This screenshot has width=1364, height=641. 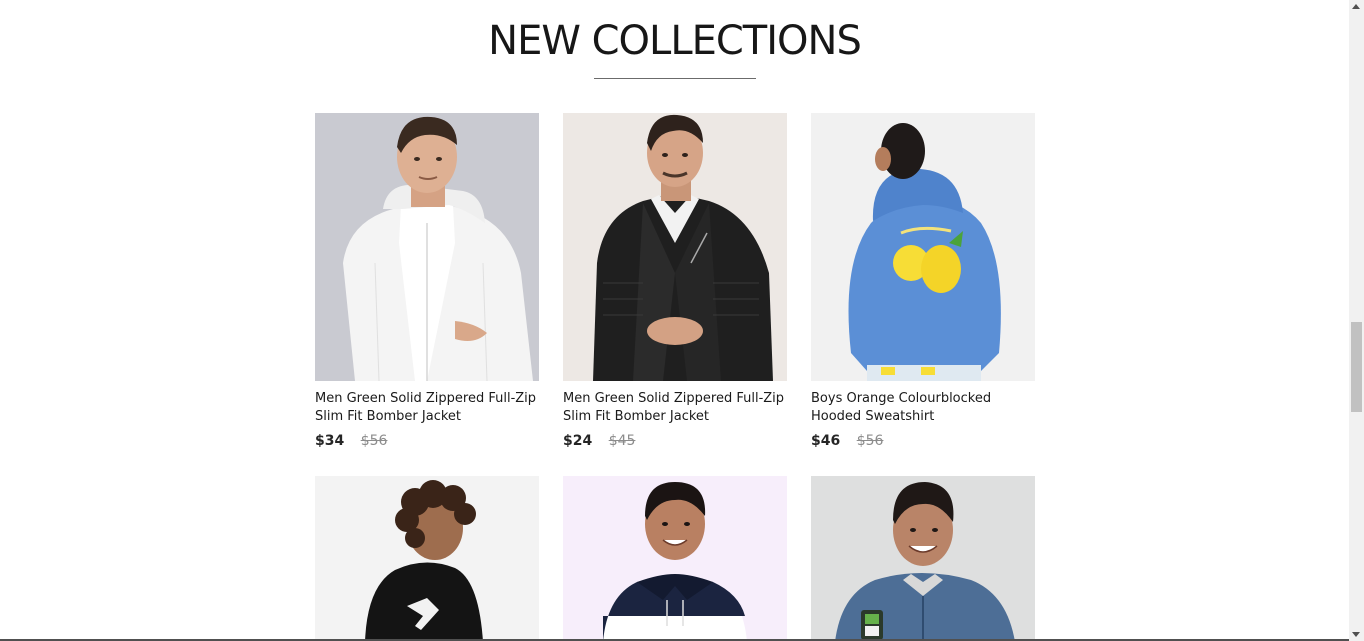 I want to click on product-price: $24, so click(x=578, y=441).